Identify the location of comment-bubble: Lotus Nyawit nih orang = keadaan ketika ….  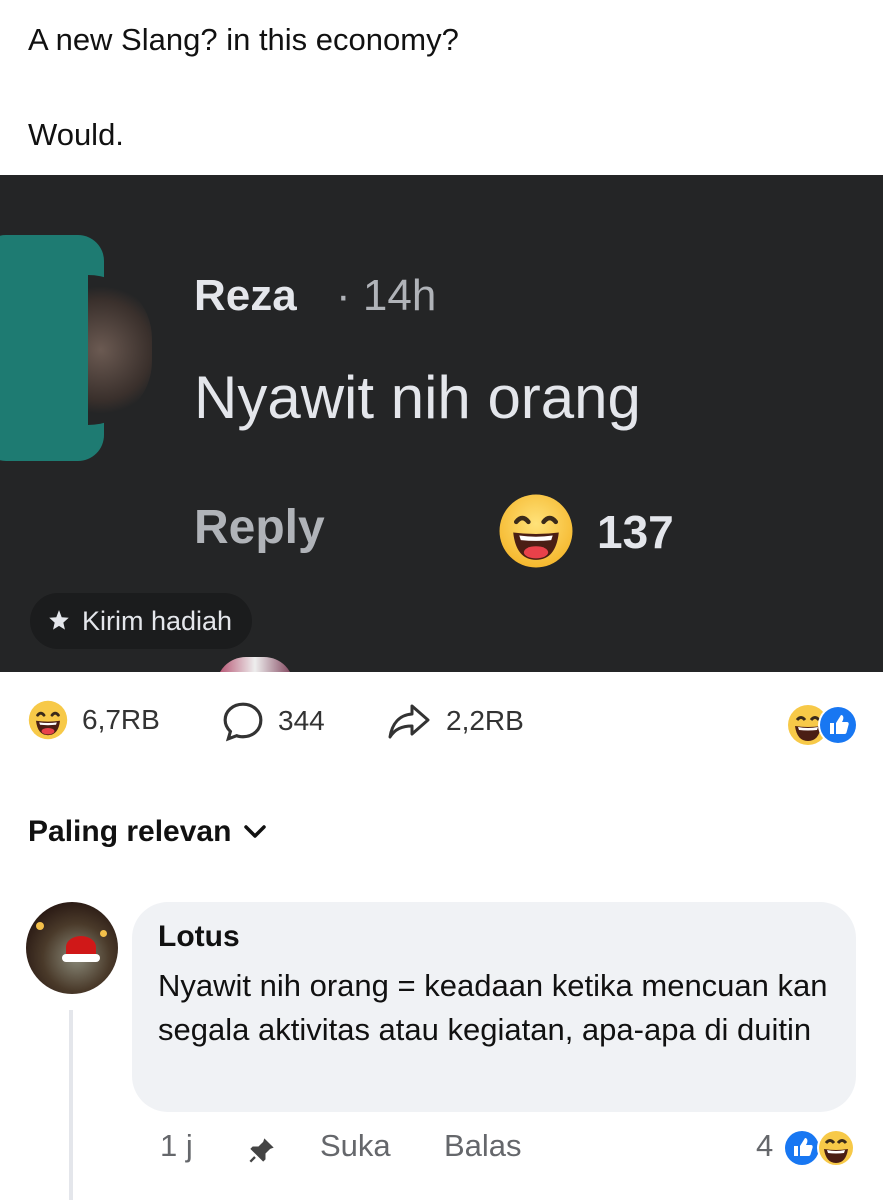
(494, 1007).